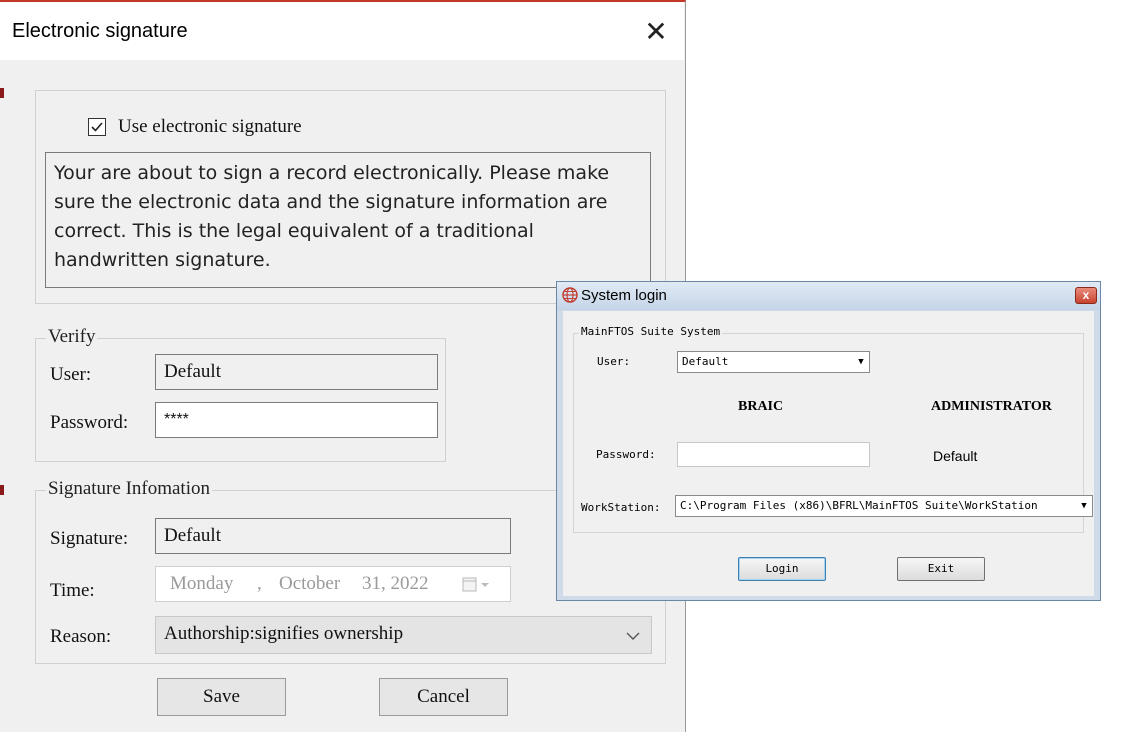 Image resolution: width=1126 pixels, height=732 pixels. Describe the element at coordinates (475, 584) in the screenshot. I see `calendar-icon` at that location.